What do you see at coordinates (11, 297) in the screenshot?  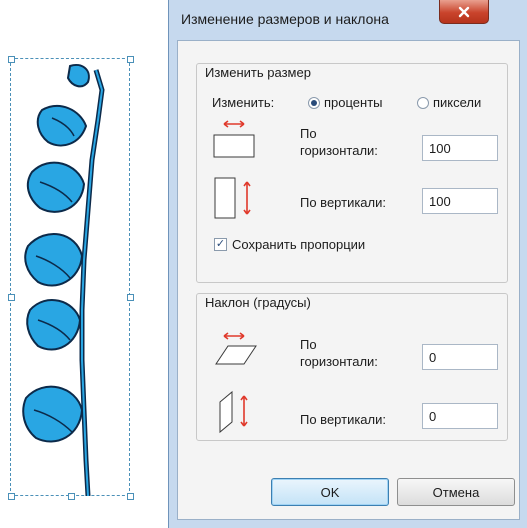 I see `selection-handle-mid-left` at bounding box center [11, 297].